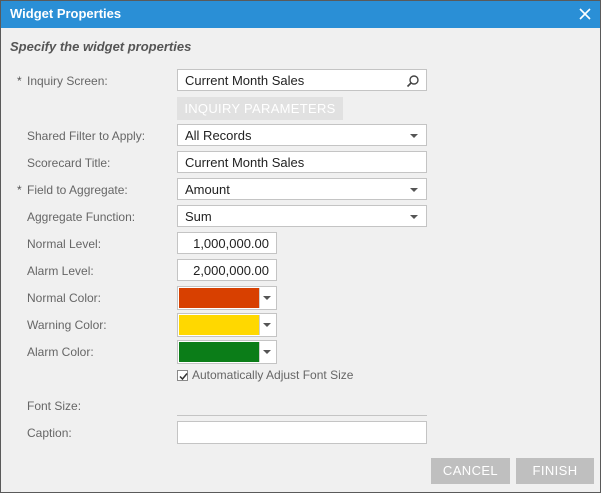  I want to click on alarm-color-picker, so click(227, 352).